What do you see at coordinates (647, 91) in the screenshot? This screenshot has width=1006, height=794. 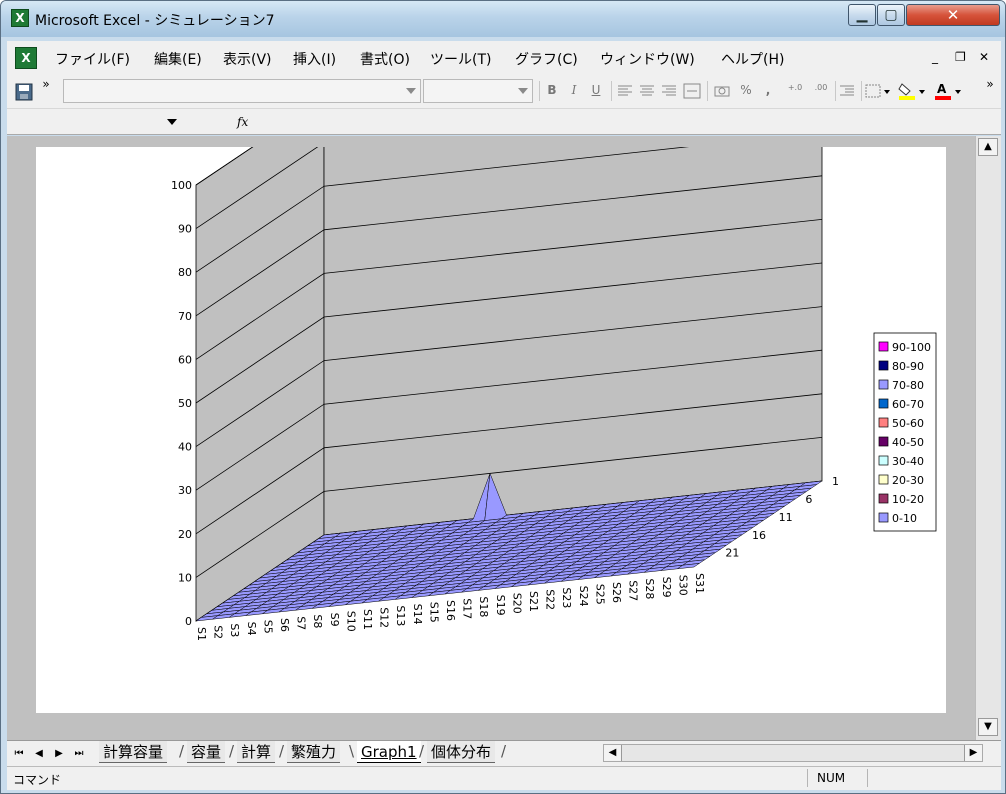 I see `align-center-icon` at bounding box center [647, 91].